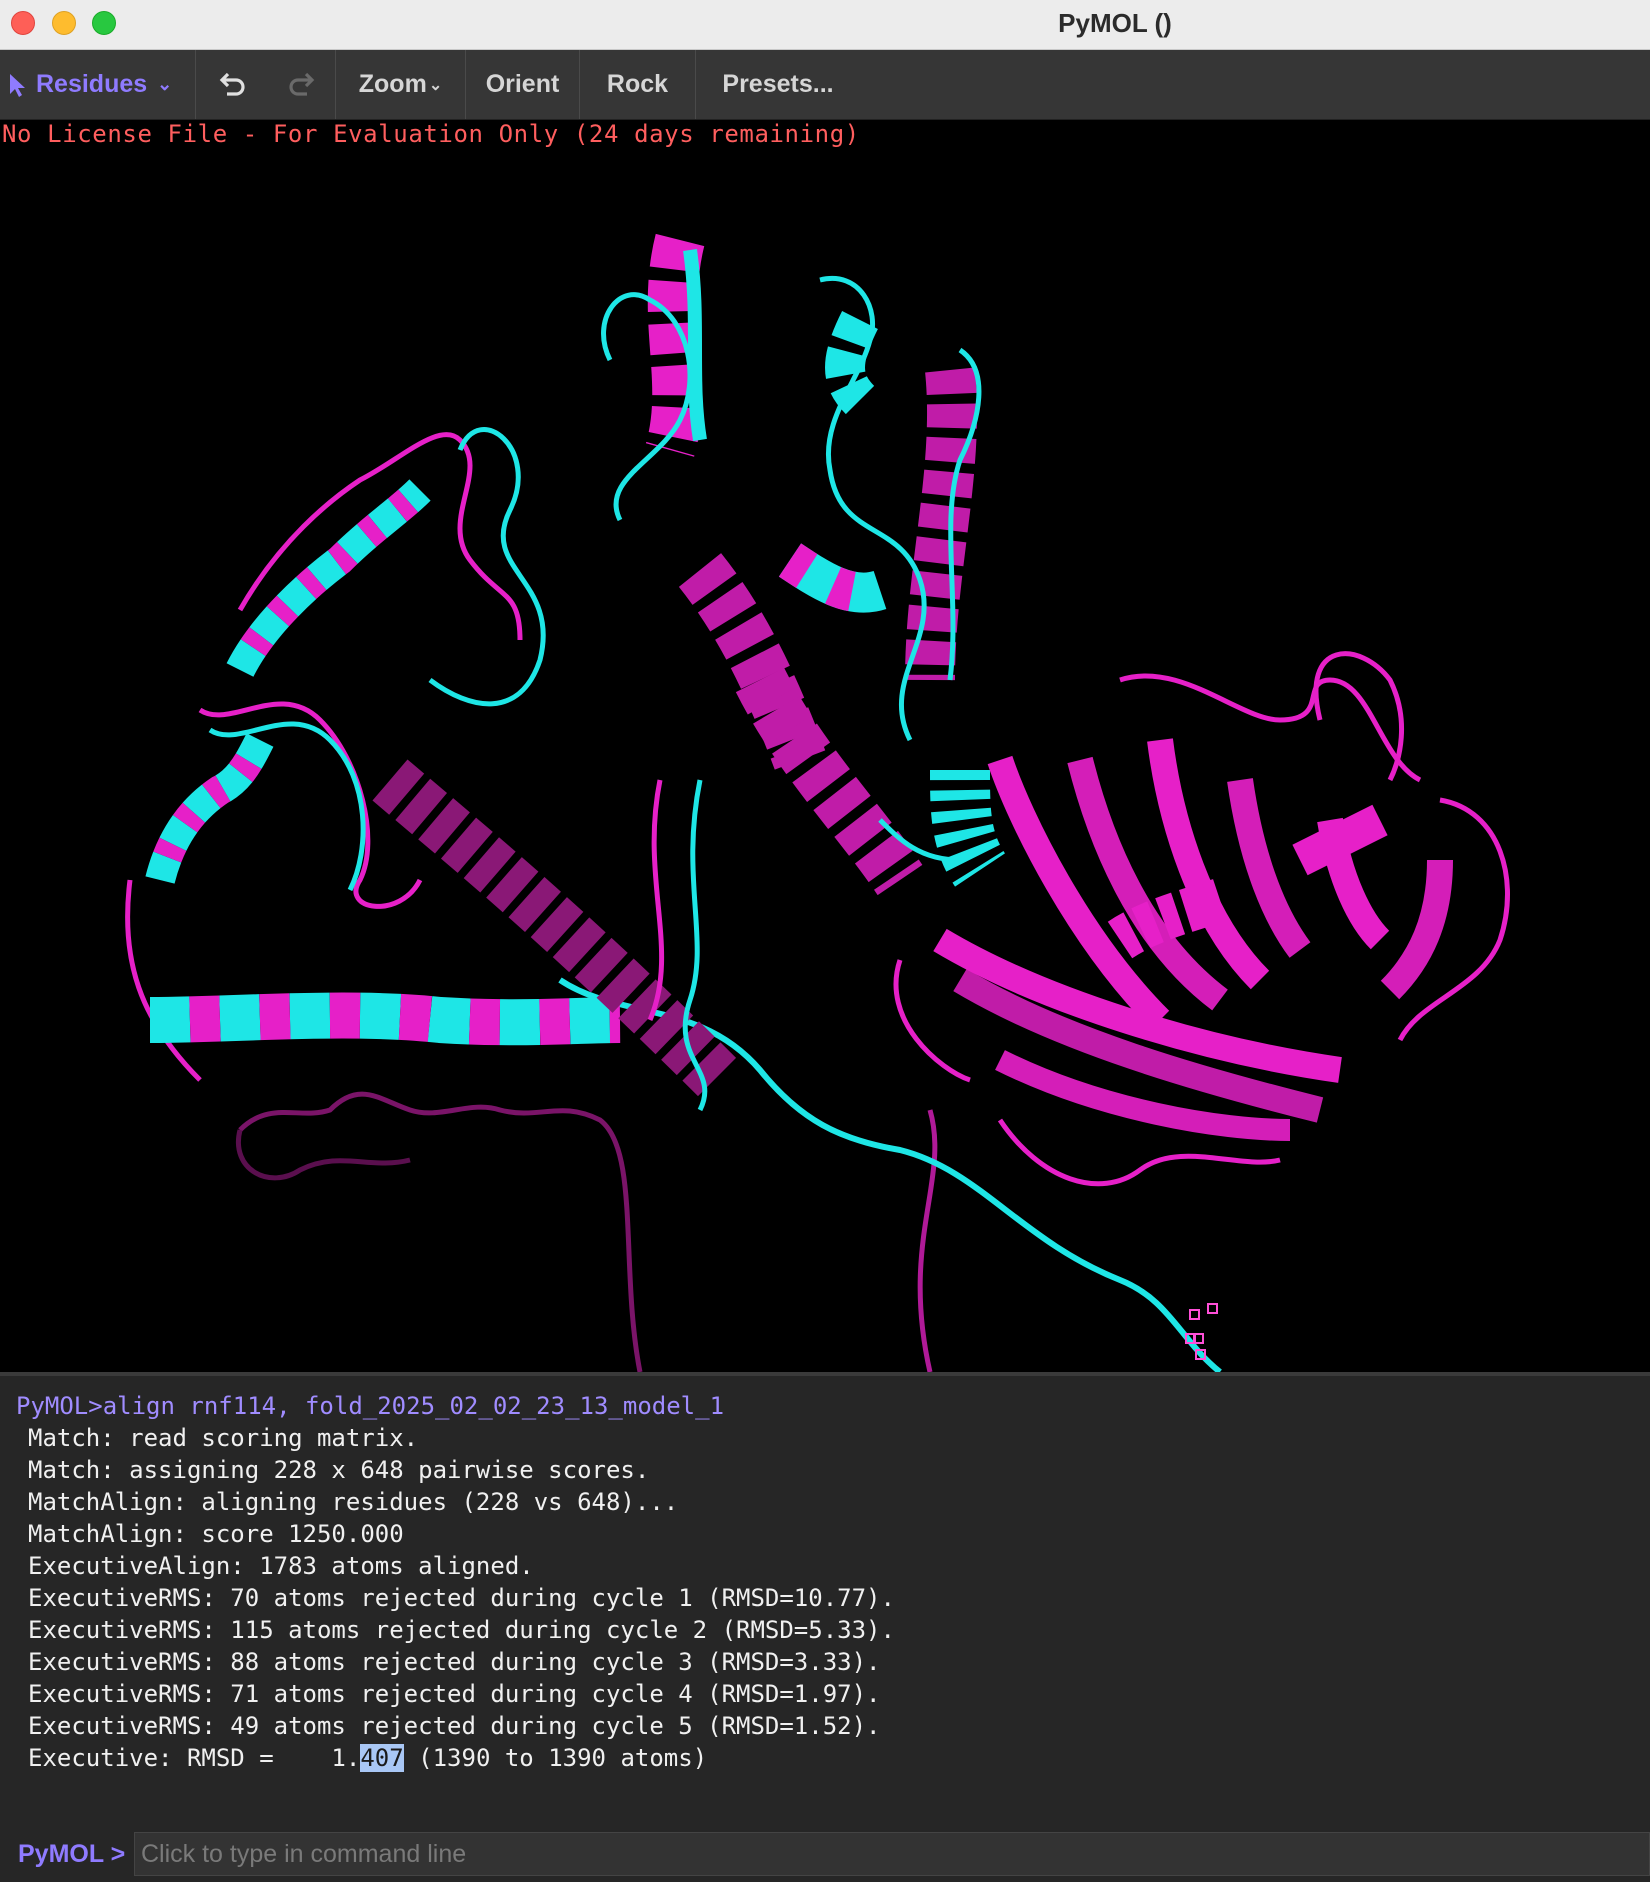 This screenshot has height=1882, width=1650. I want to click on redo-icon, so click(301, 84).